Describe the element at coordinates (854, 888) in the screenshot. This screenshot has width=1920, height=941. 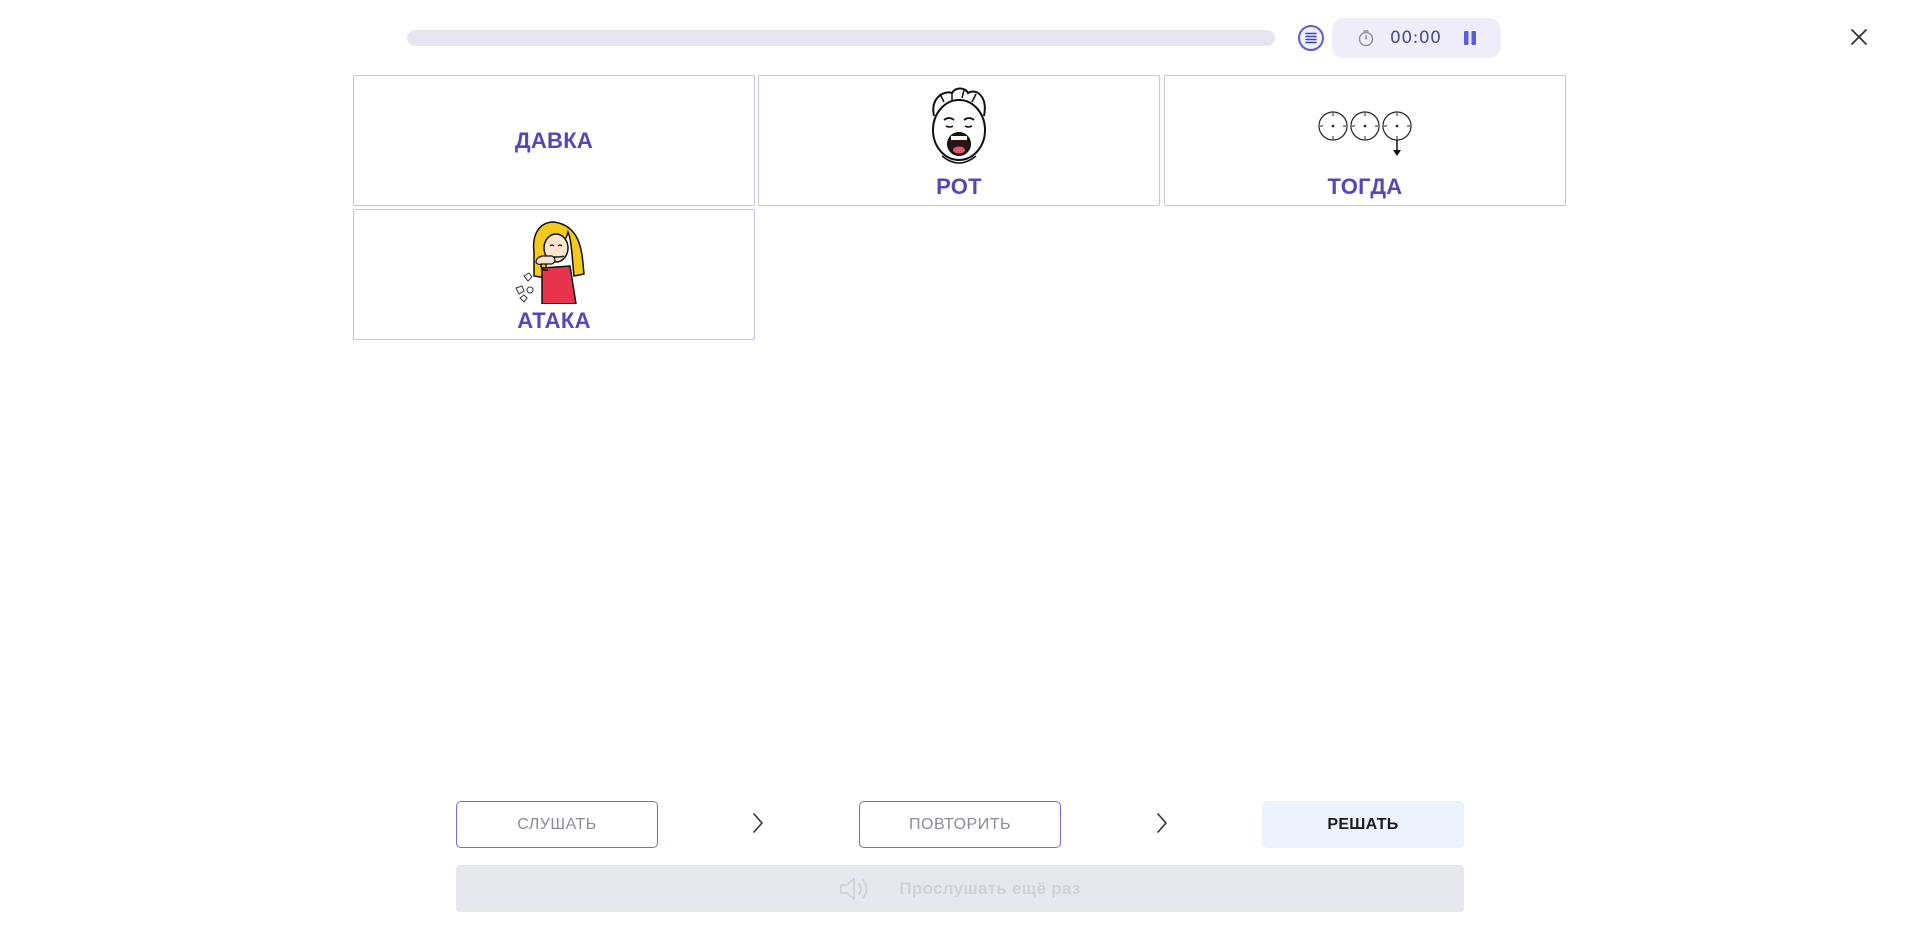
I see `speaker-icon` at that location.